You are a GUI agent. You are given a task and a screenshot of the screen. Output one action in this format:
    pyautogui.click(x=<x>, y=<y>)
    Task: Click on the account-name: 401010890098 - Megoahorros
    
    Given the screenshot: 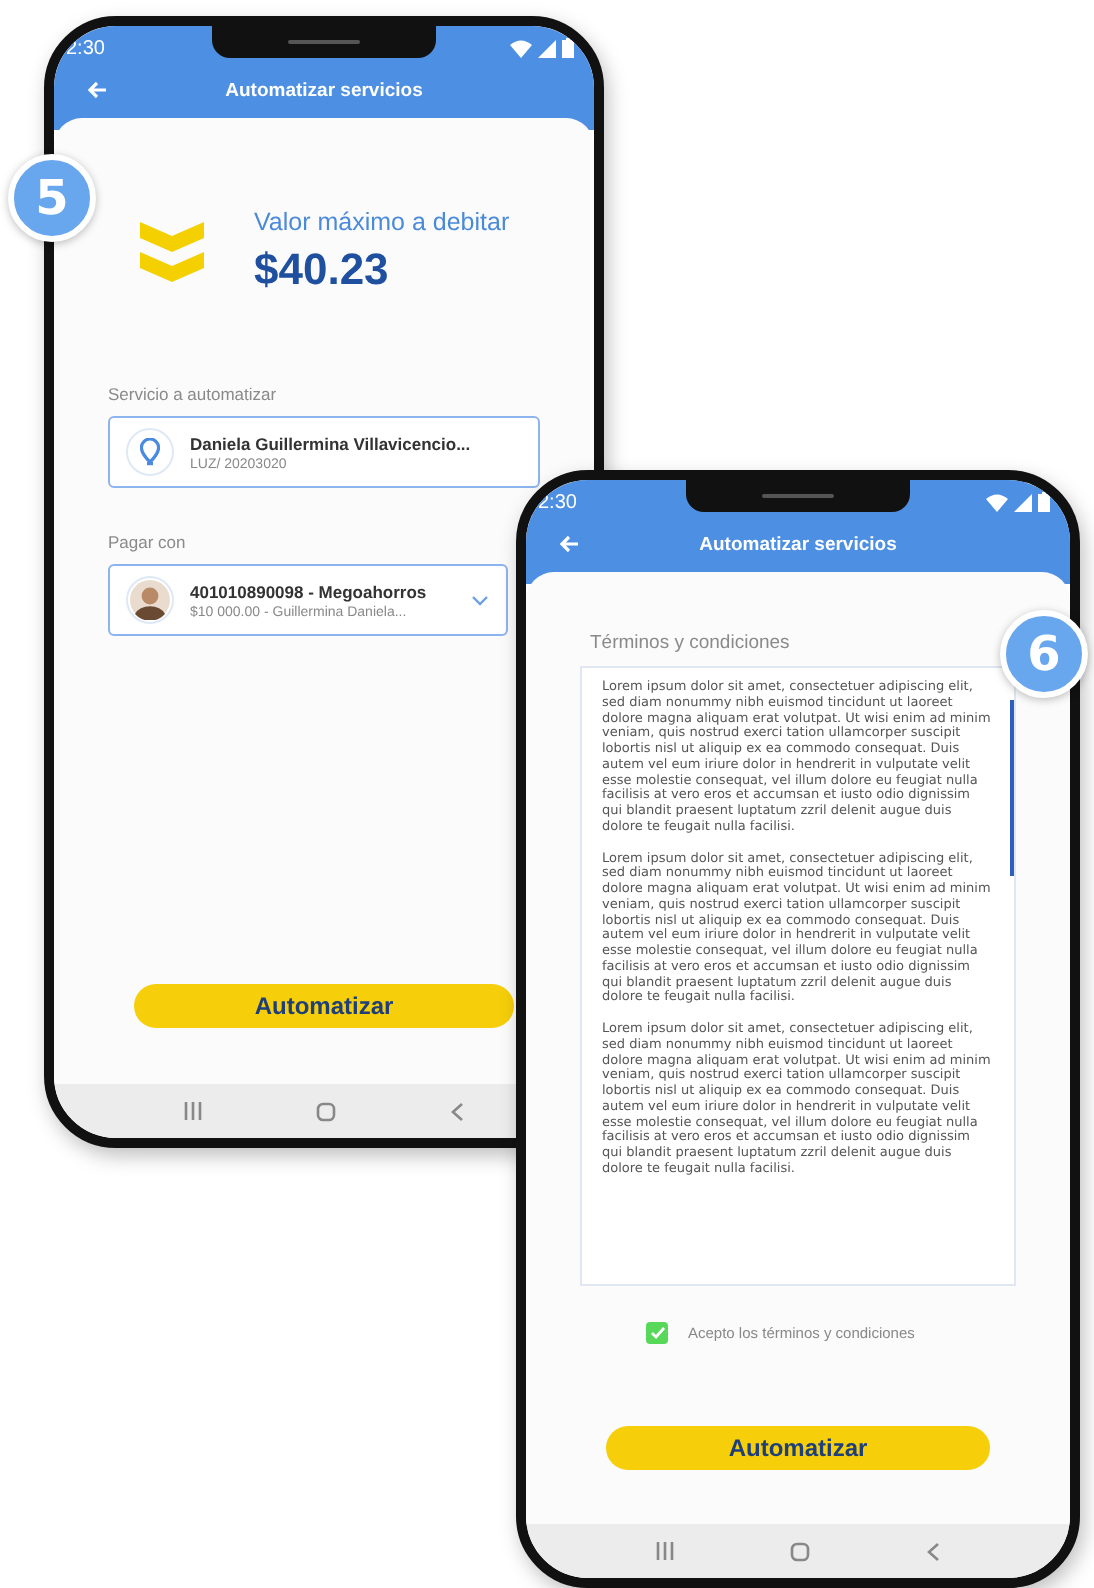 What is the action you would take?
    pyautogui.click(x=308, y=591)
    